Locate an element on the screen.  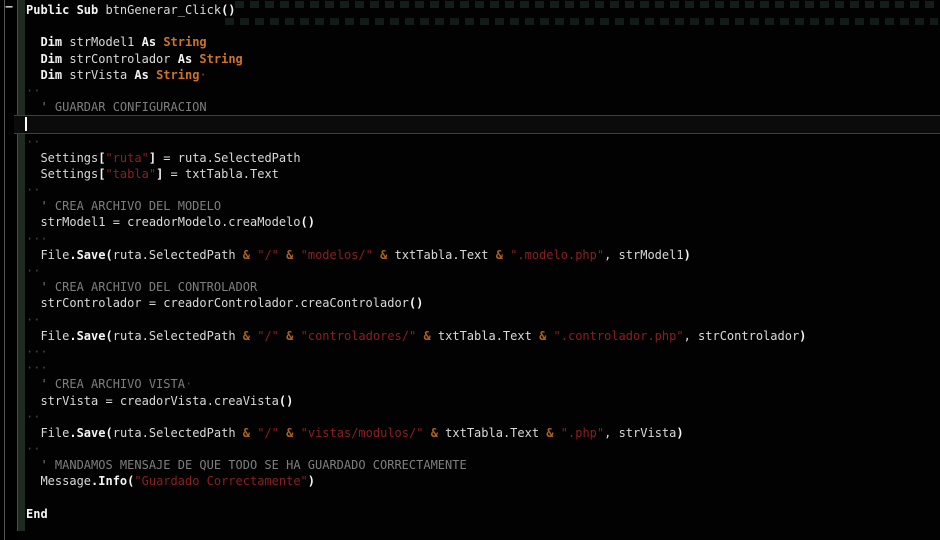
code-token: Message is located at coordinates (59, 481).